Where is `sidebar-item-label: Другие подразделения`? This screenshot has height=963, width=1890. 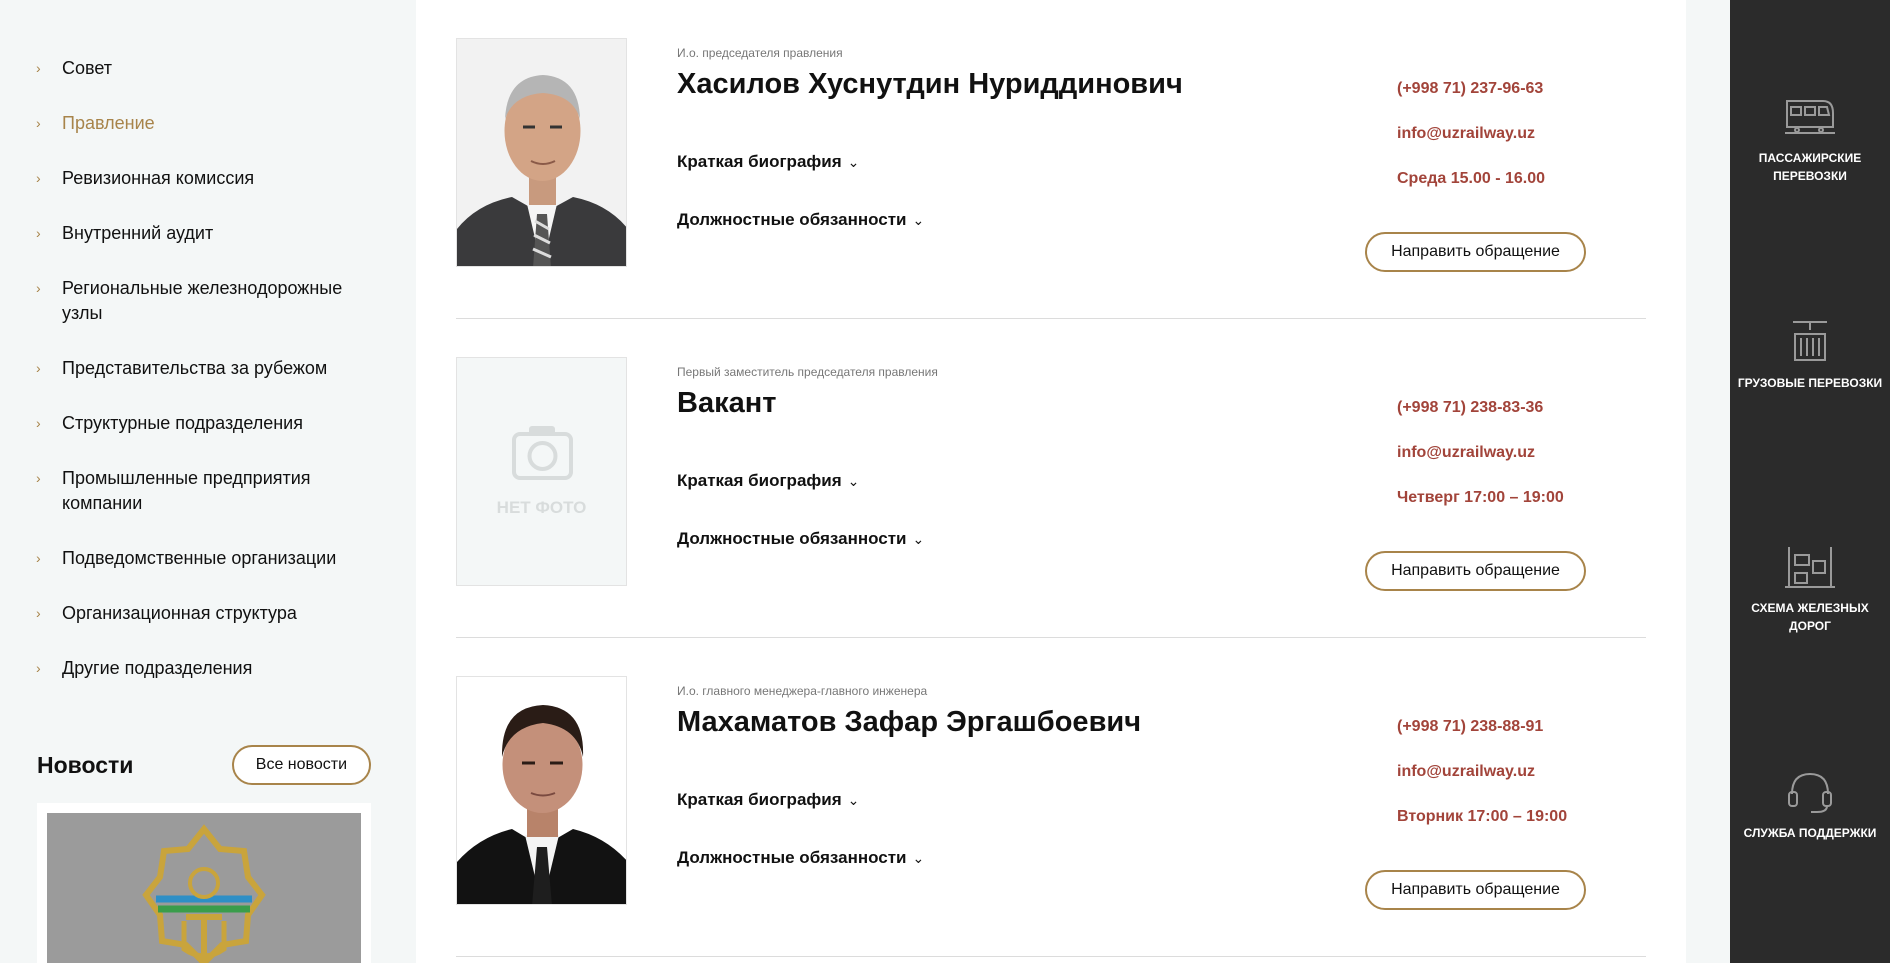 sidebar-item-label: Другие подразделения is located at coordinates (157, 668).